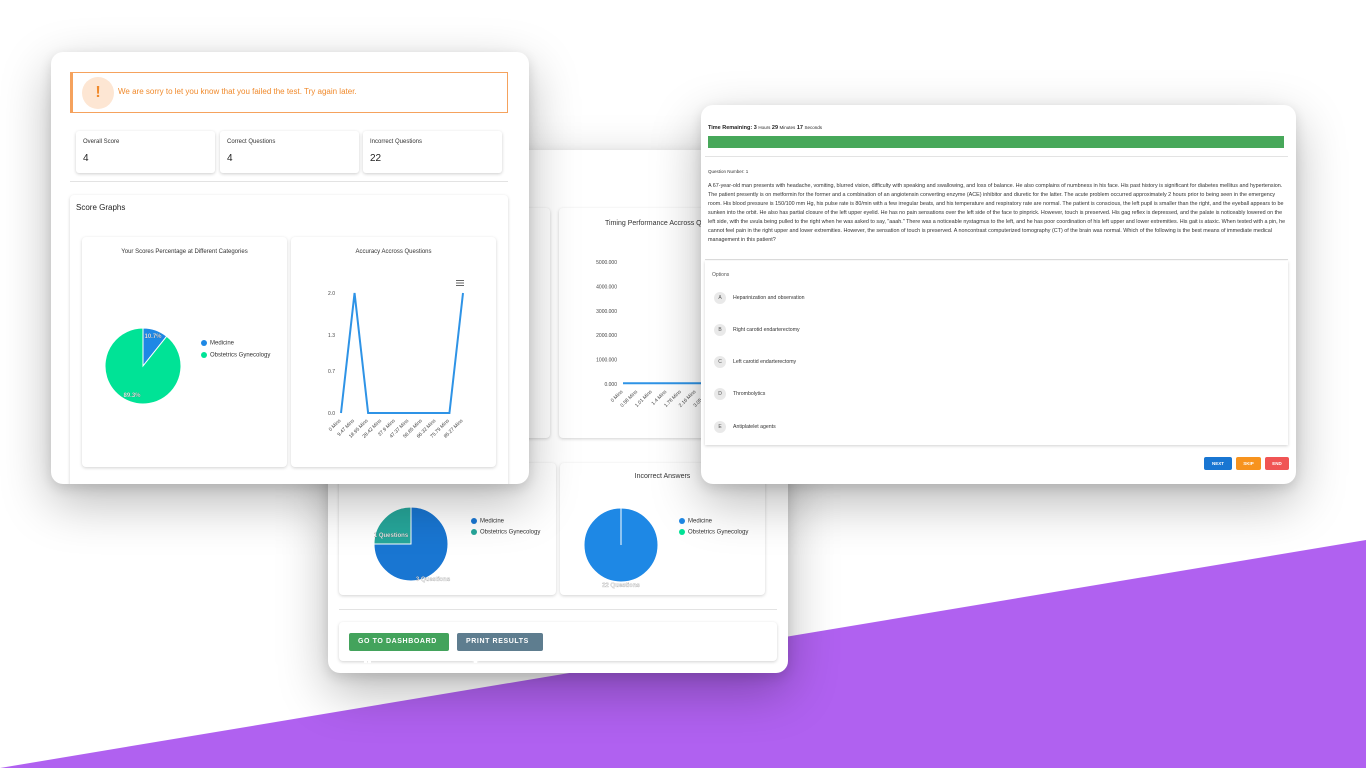  What do you see at coordinates (396, 142) in the screenshot?
I see `stat-label: Incorrect Questions` at bounding box center [396, 142].